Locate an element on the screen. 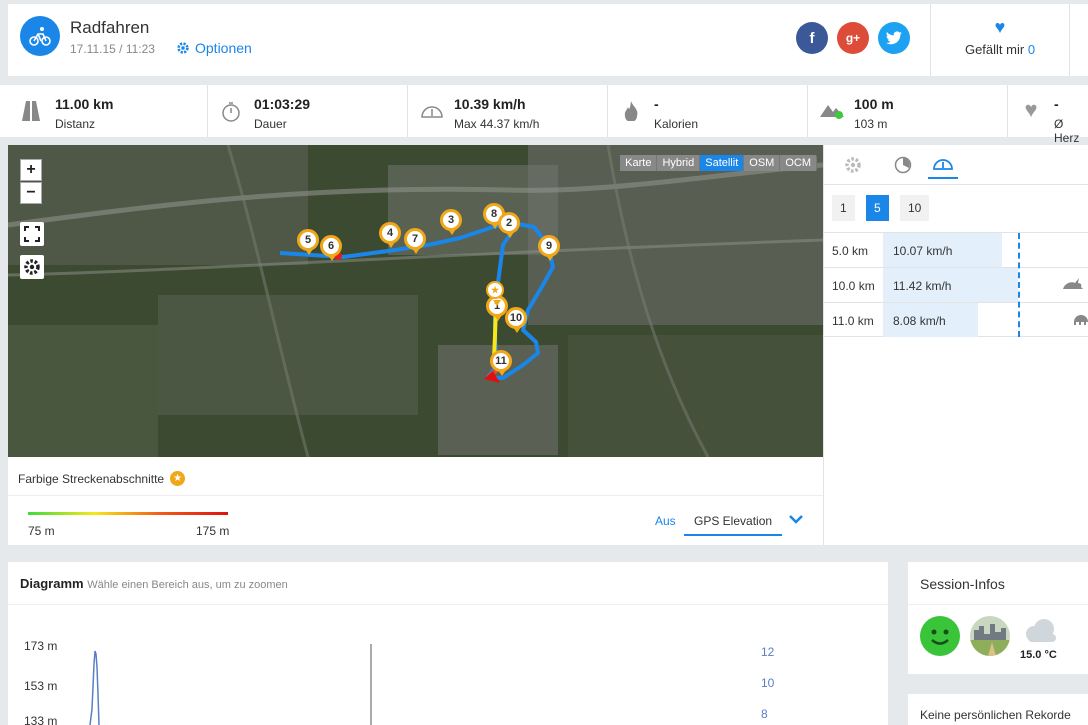 Image resolution: width=1088 pixels, height=725 pixels. options-button: Optionen is located at coordinates (214, 48).